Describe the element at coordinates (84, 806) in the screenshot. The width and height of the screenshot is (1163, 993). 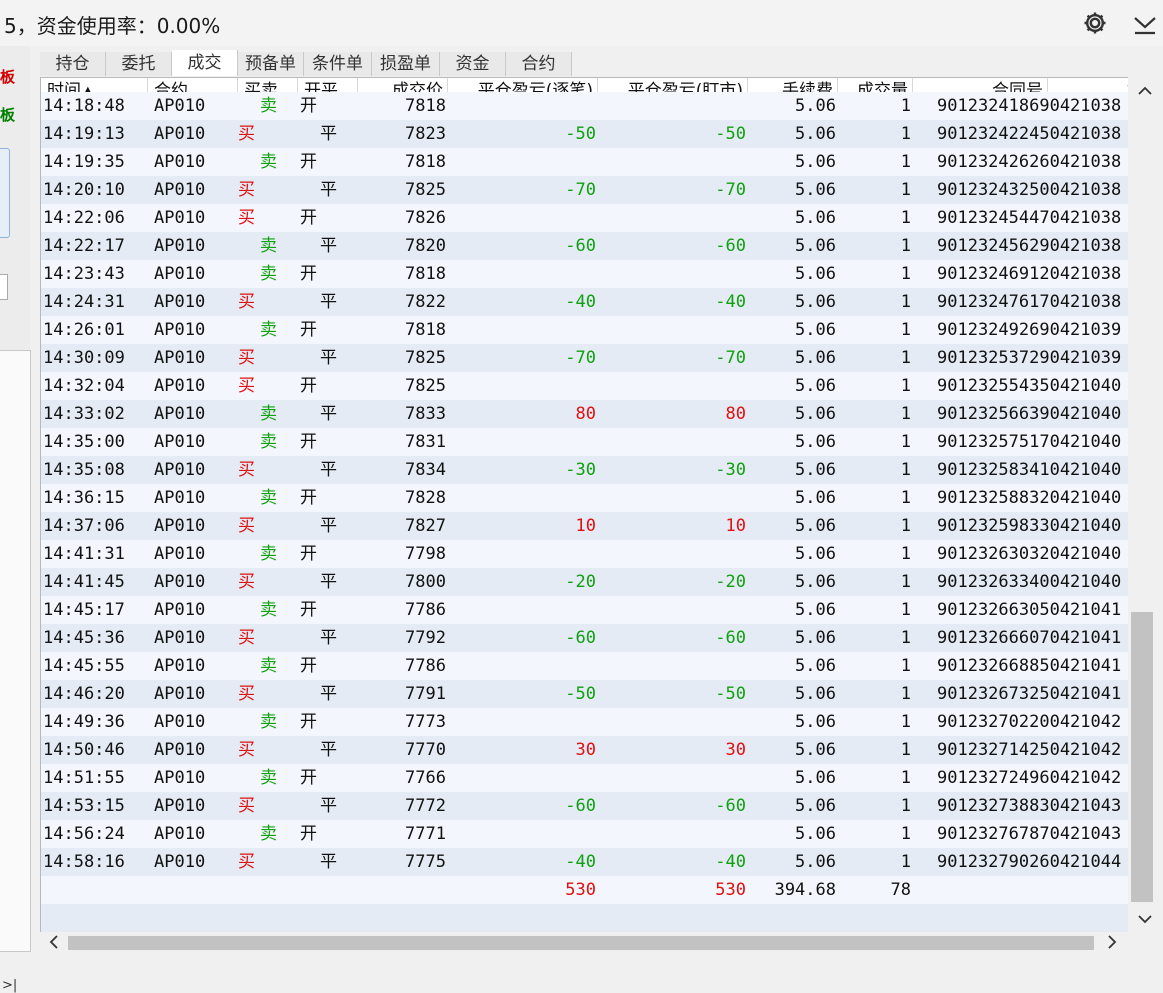
I see `cell: 14:53:15` at that location.